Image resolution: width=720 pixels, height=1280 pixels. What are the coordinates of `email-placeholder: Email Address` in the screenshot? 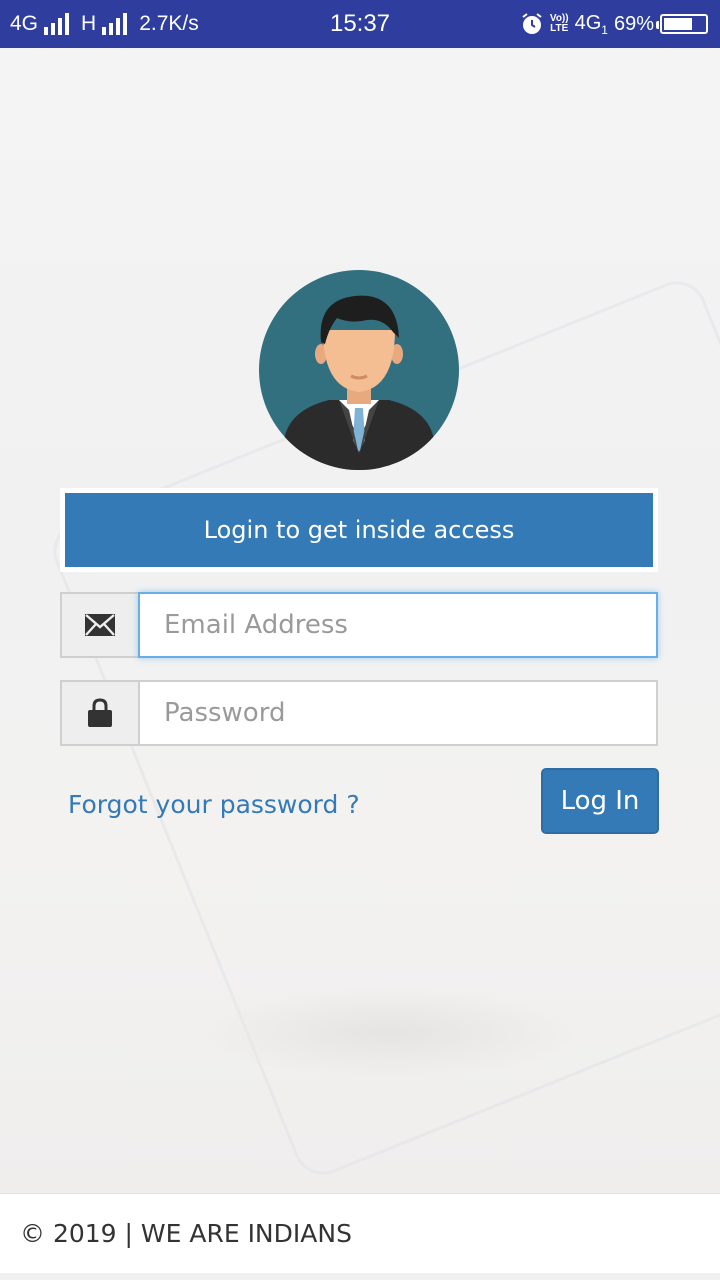 It's located at (256, 625).